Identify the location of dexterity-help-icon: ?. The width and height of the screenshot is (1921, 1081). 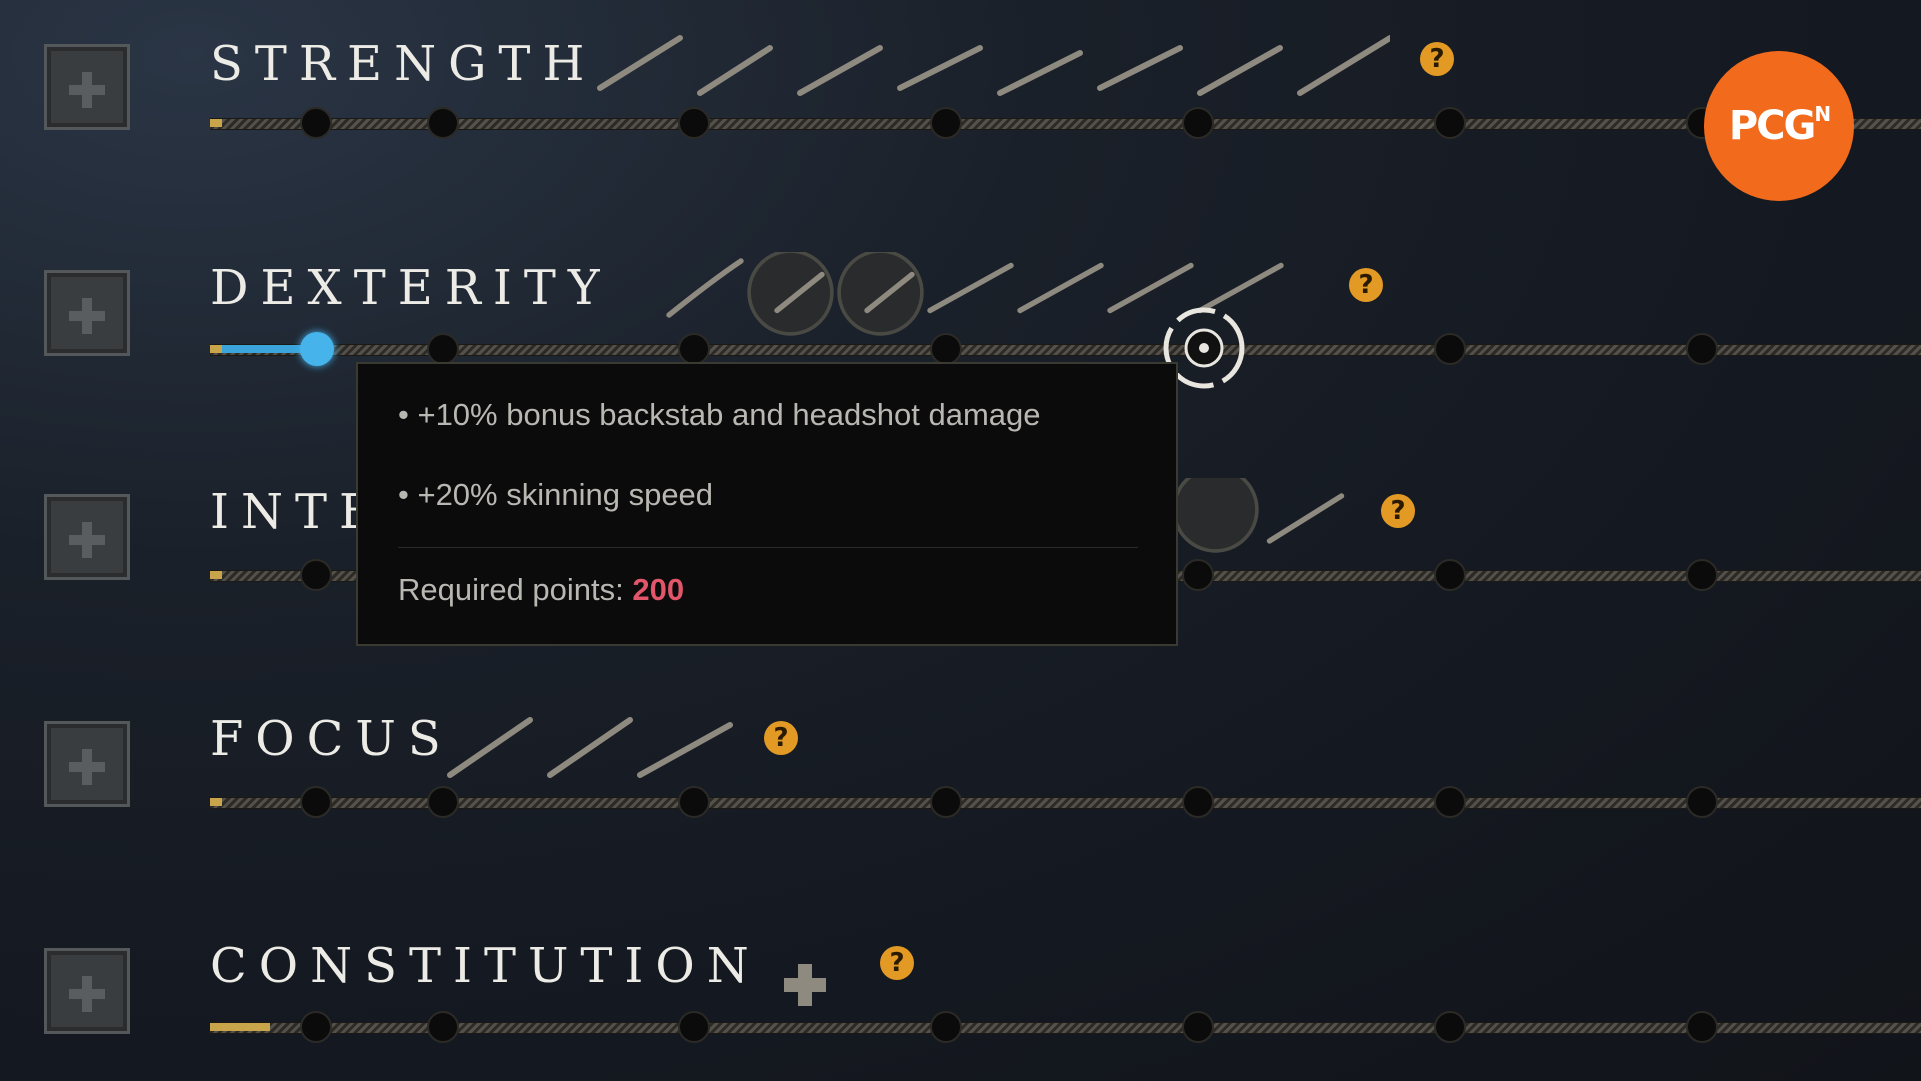
(1366, 285).